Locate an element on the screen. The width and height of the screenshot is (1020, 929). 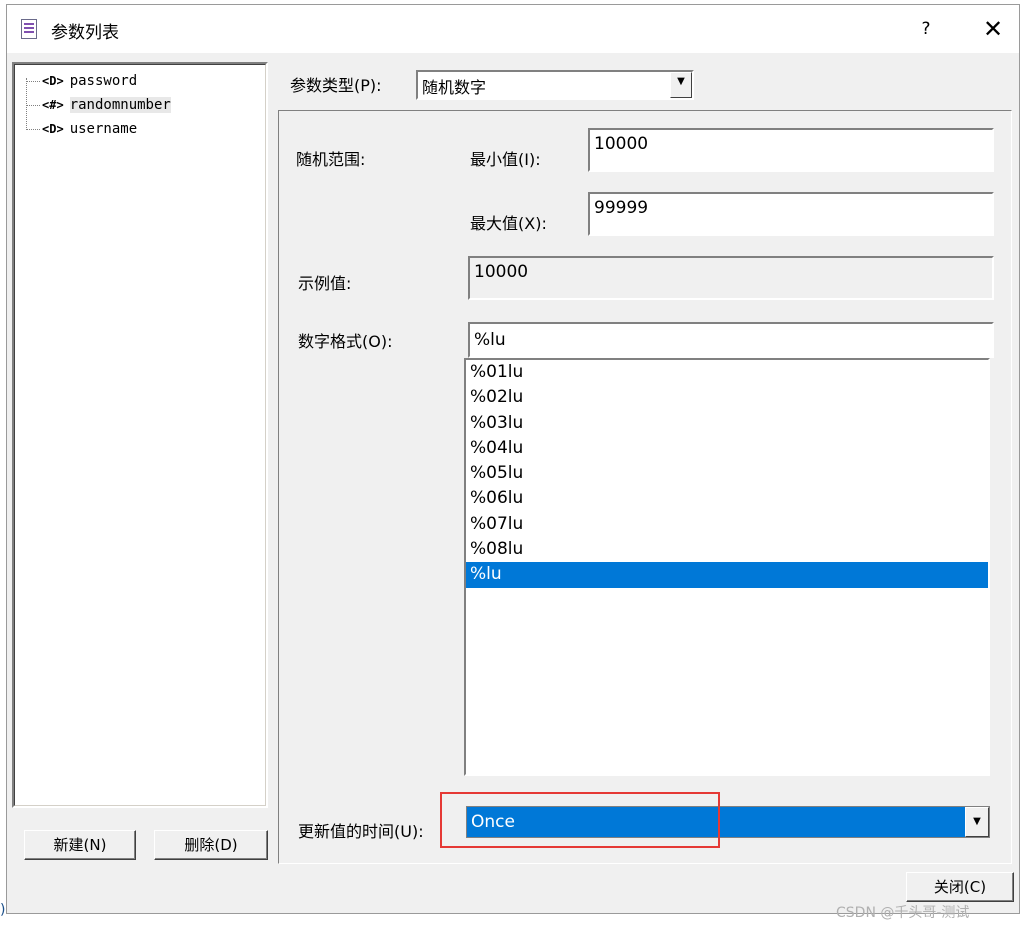
max-value-input: 99999 is located at coordinates (791, 214).